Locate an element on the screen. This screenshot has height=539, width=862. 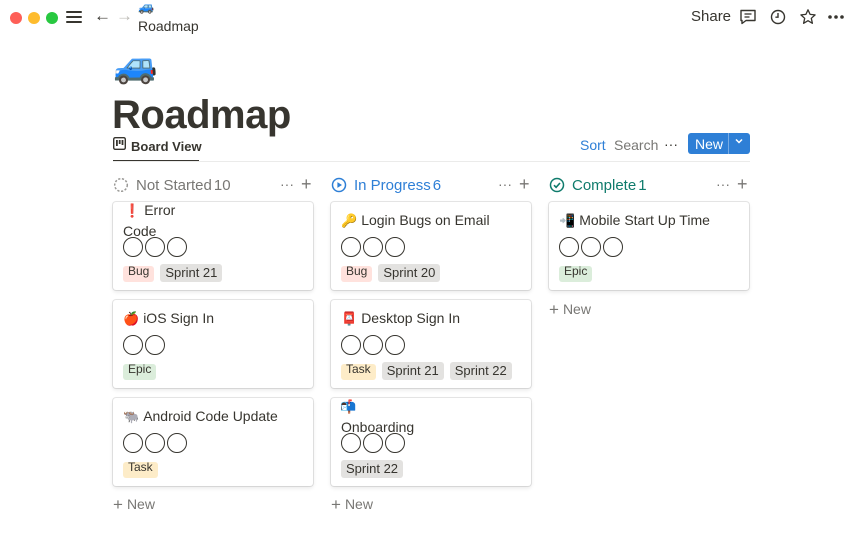
tag-list: Sprint 22 is located at coordinates (372, 469).